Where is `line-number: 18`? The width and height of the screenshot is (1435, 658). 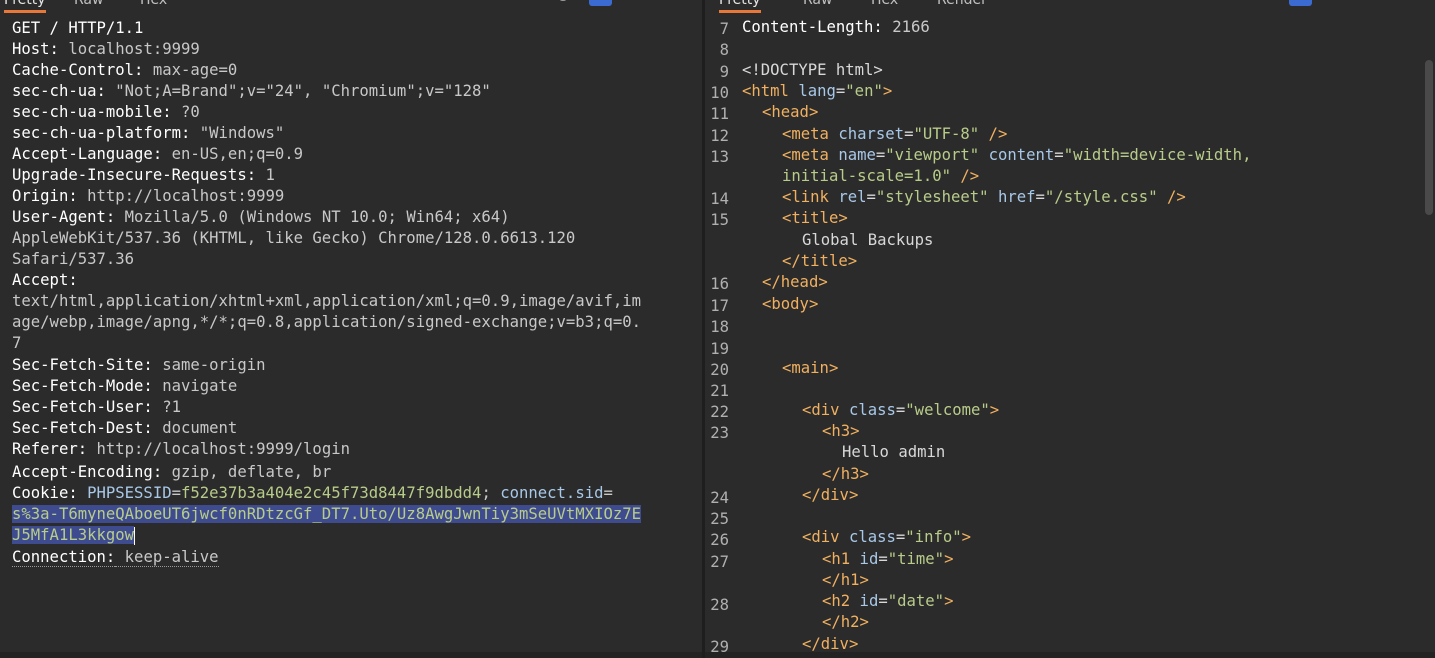 line-number: 18 is located at coordinates (719, 327).